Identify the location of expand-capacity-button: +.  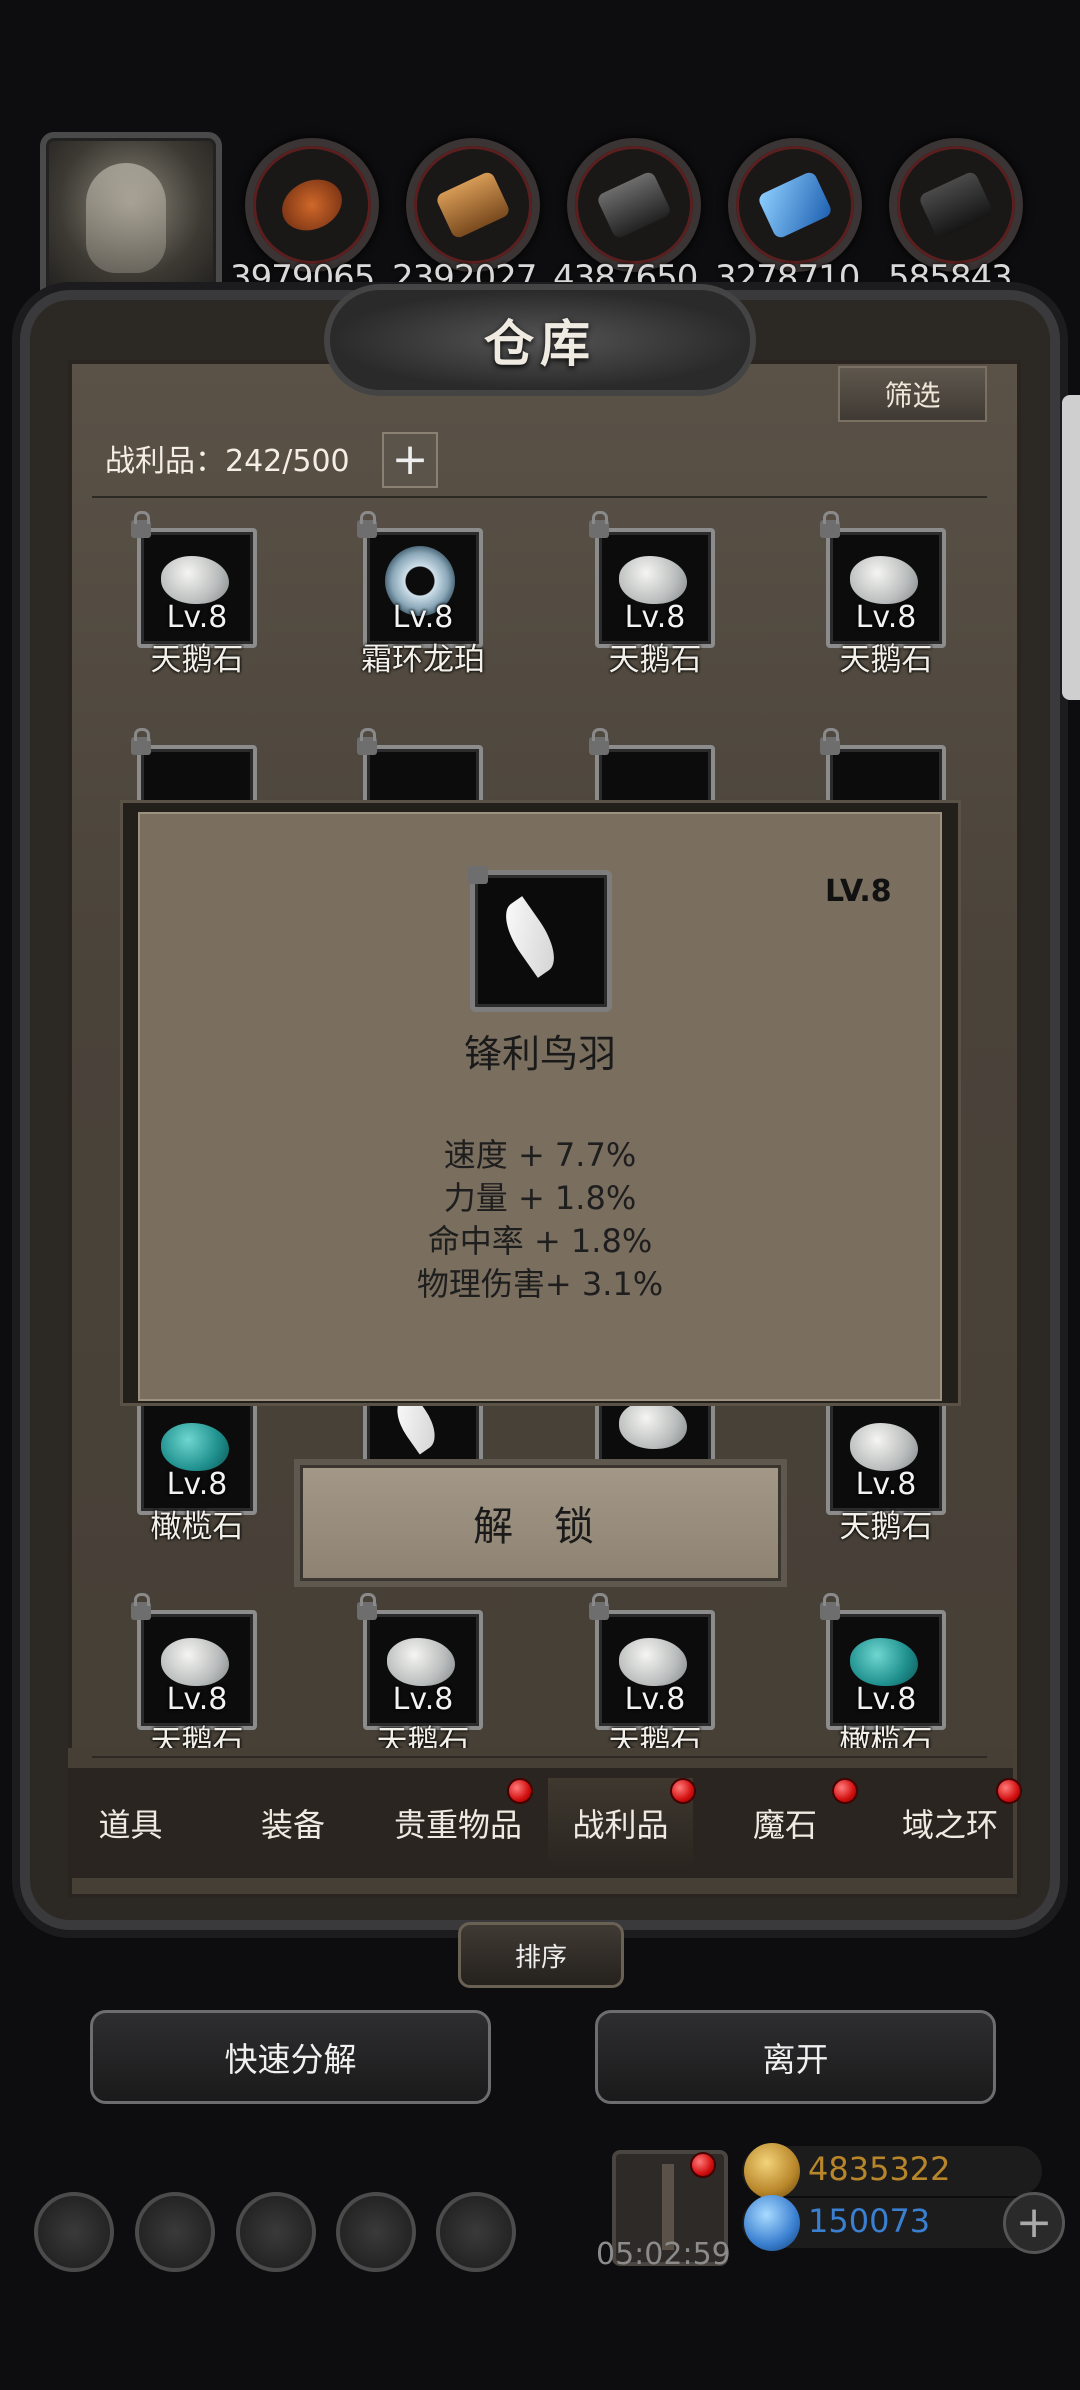
(410, 460).